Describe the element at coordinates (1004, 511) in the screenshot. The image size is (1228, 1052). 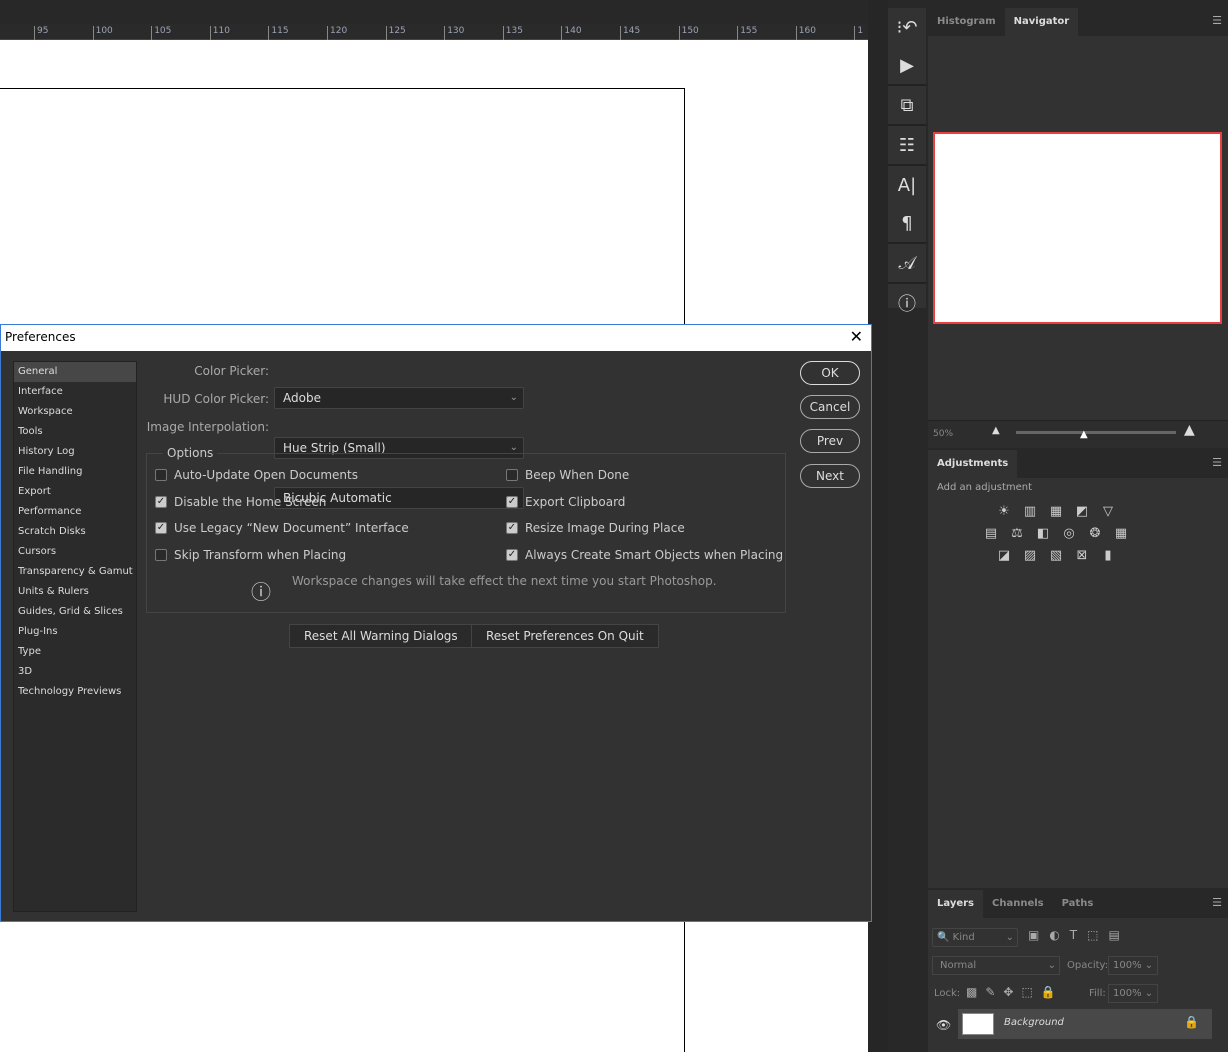
I see `adjustment-icon: ☀` at that location.